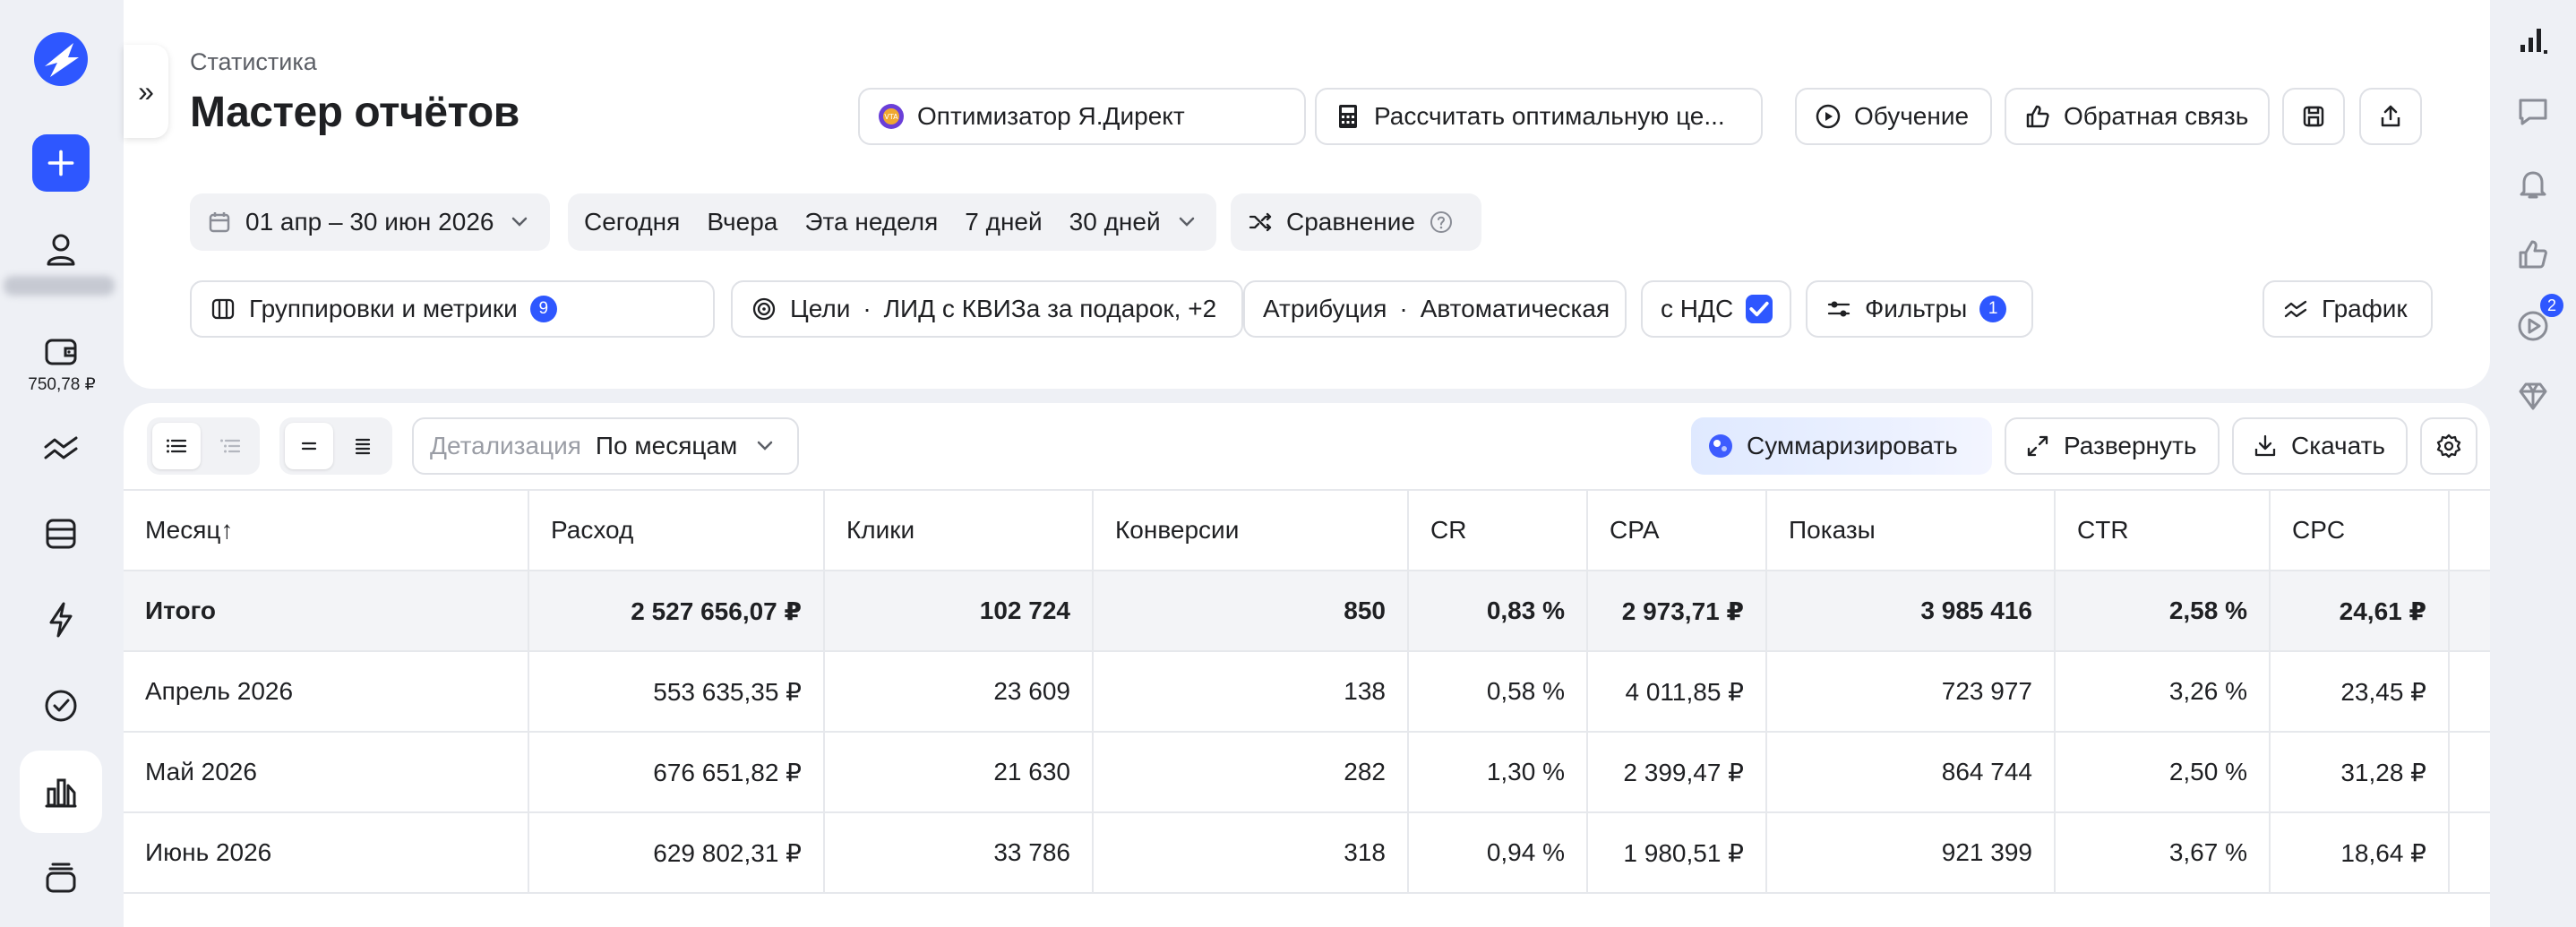  I want to click on right-sidebar: 2, so click(2533, 463).